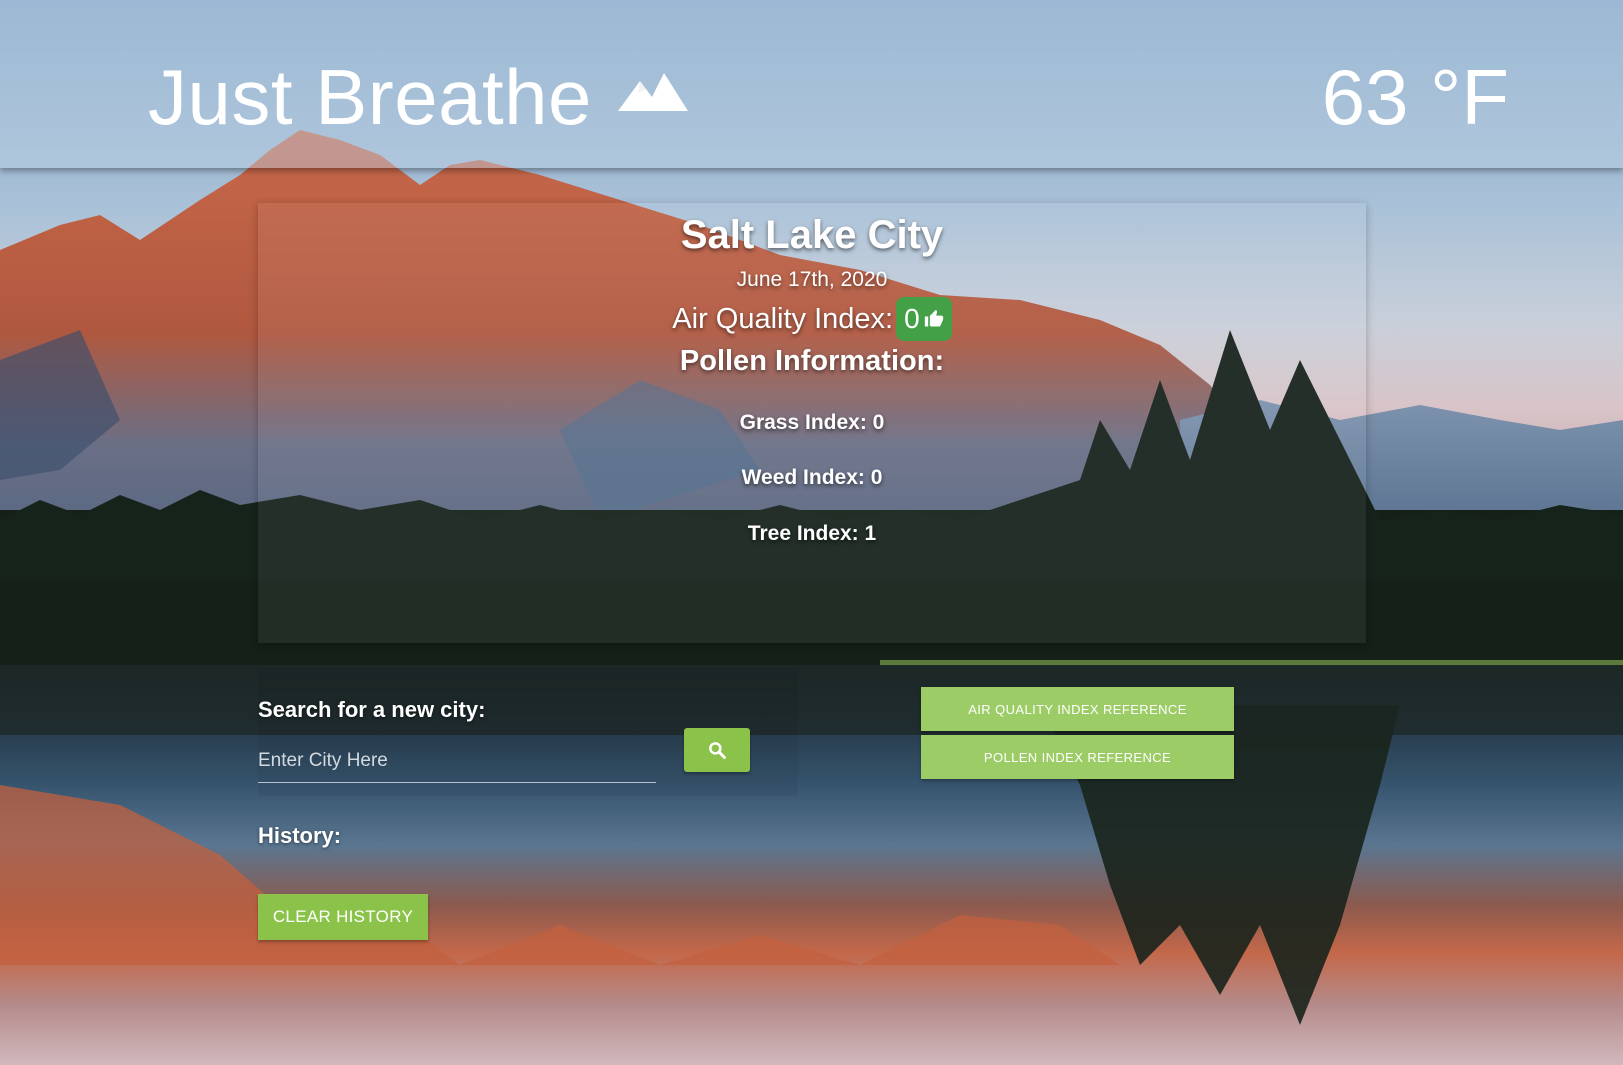 This screenshot has height=1065, width=1623. Describe the element at coordinates (812, 279) in the screenshot. I see `current-date: June 17th, 2020` at that location.